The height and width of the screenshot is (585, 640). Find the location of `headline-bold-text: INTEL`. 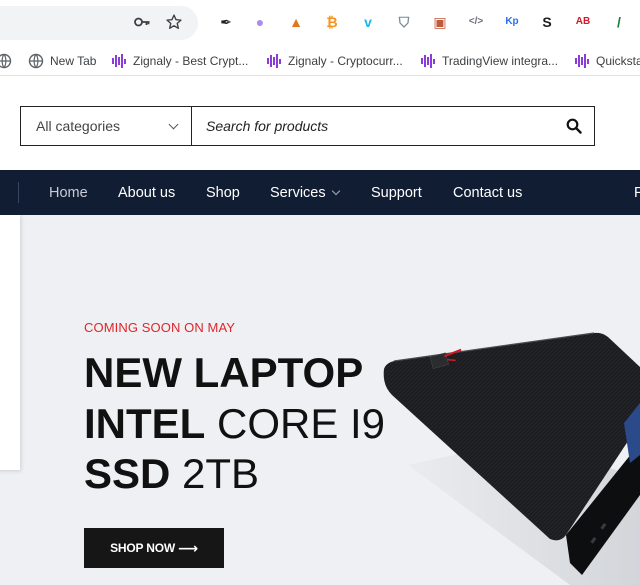

headline-bold-text: INTEL is located at coordinates (145, 423).